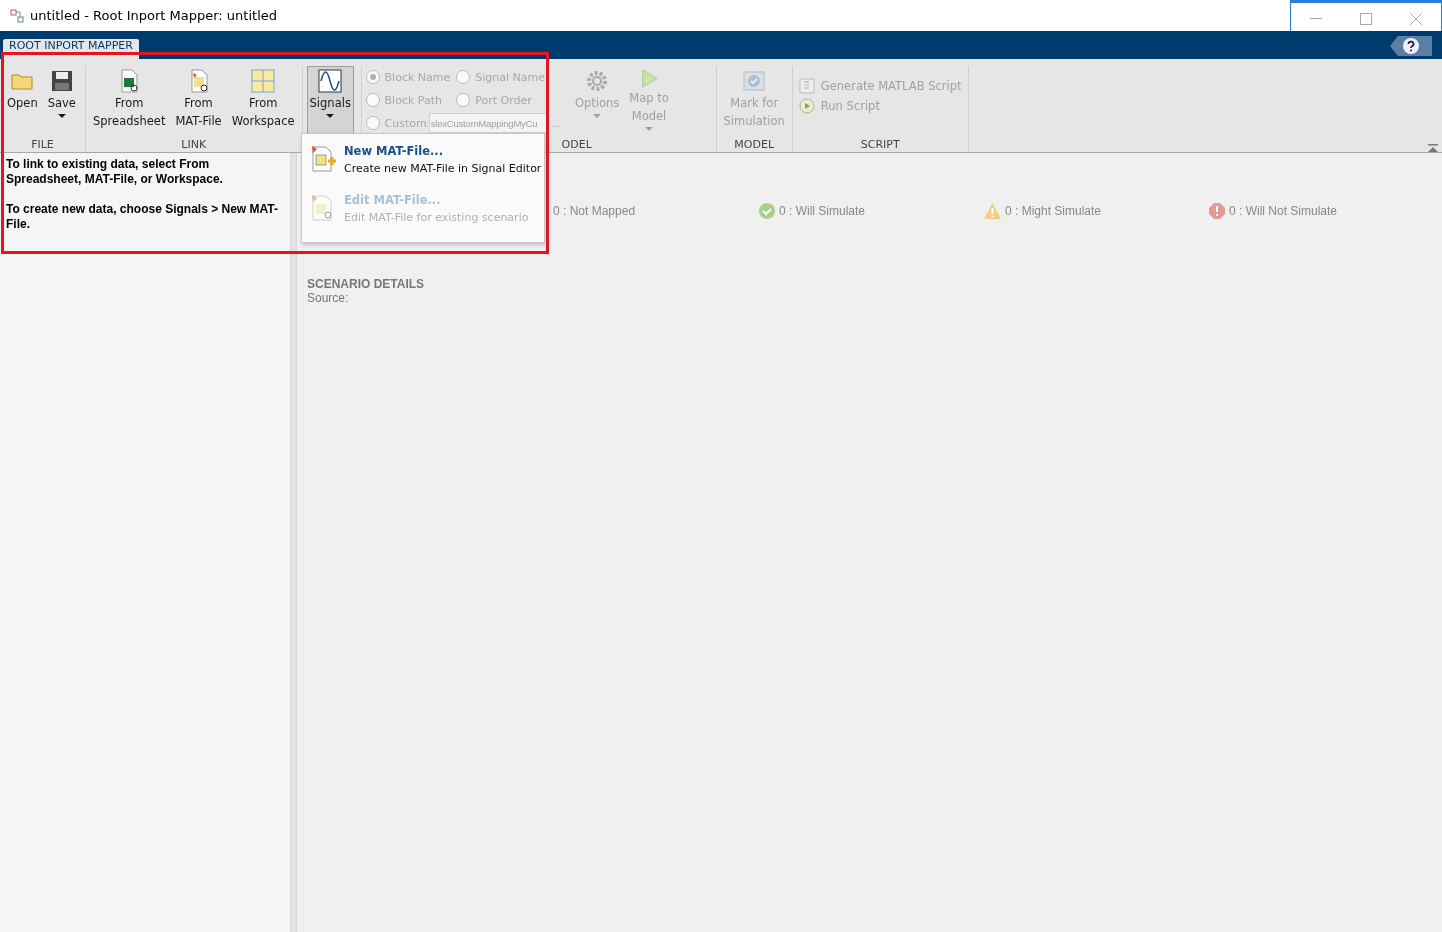  What do you see at coordinates (17, 15) in the screenshot?
I see `app-icon` at bounding box center [17, 15].